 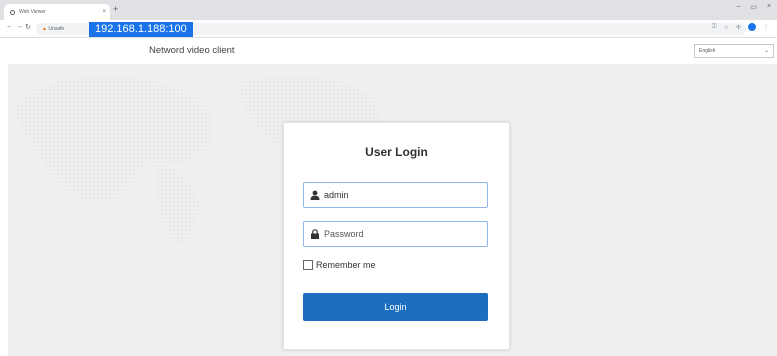 I want to click on password-field, so click(x=395, y=234).